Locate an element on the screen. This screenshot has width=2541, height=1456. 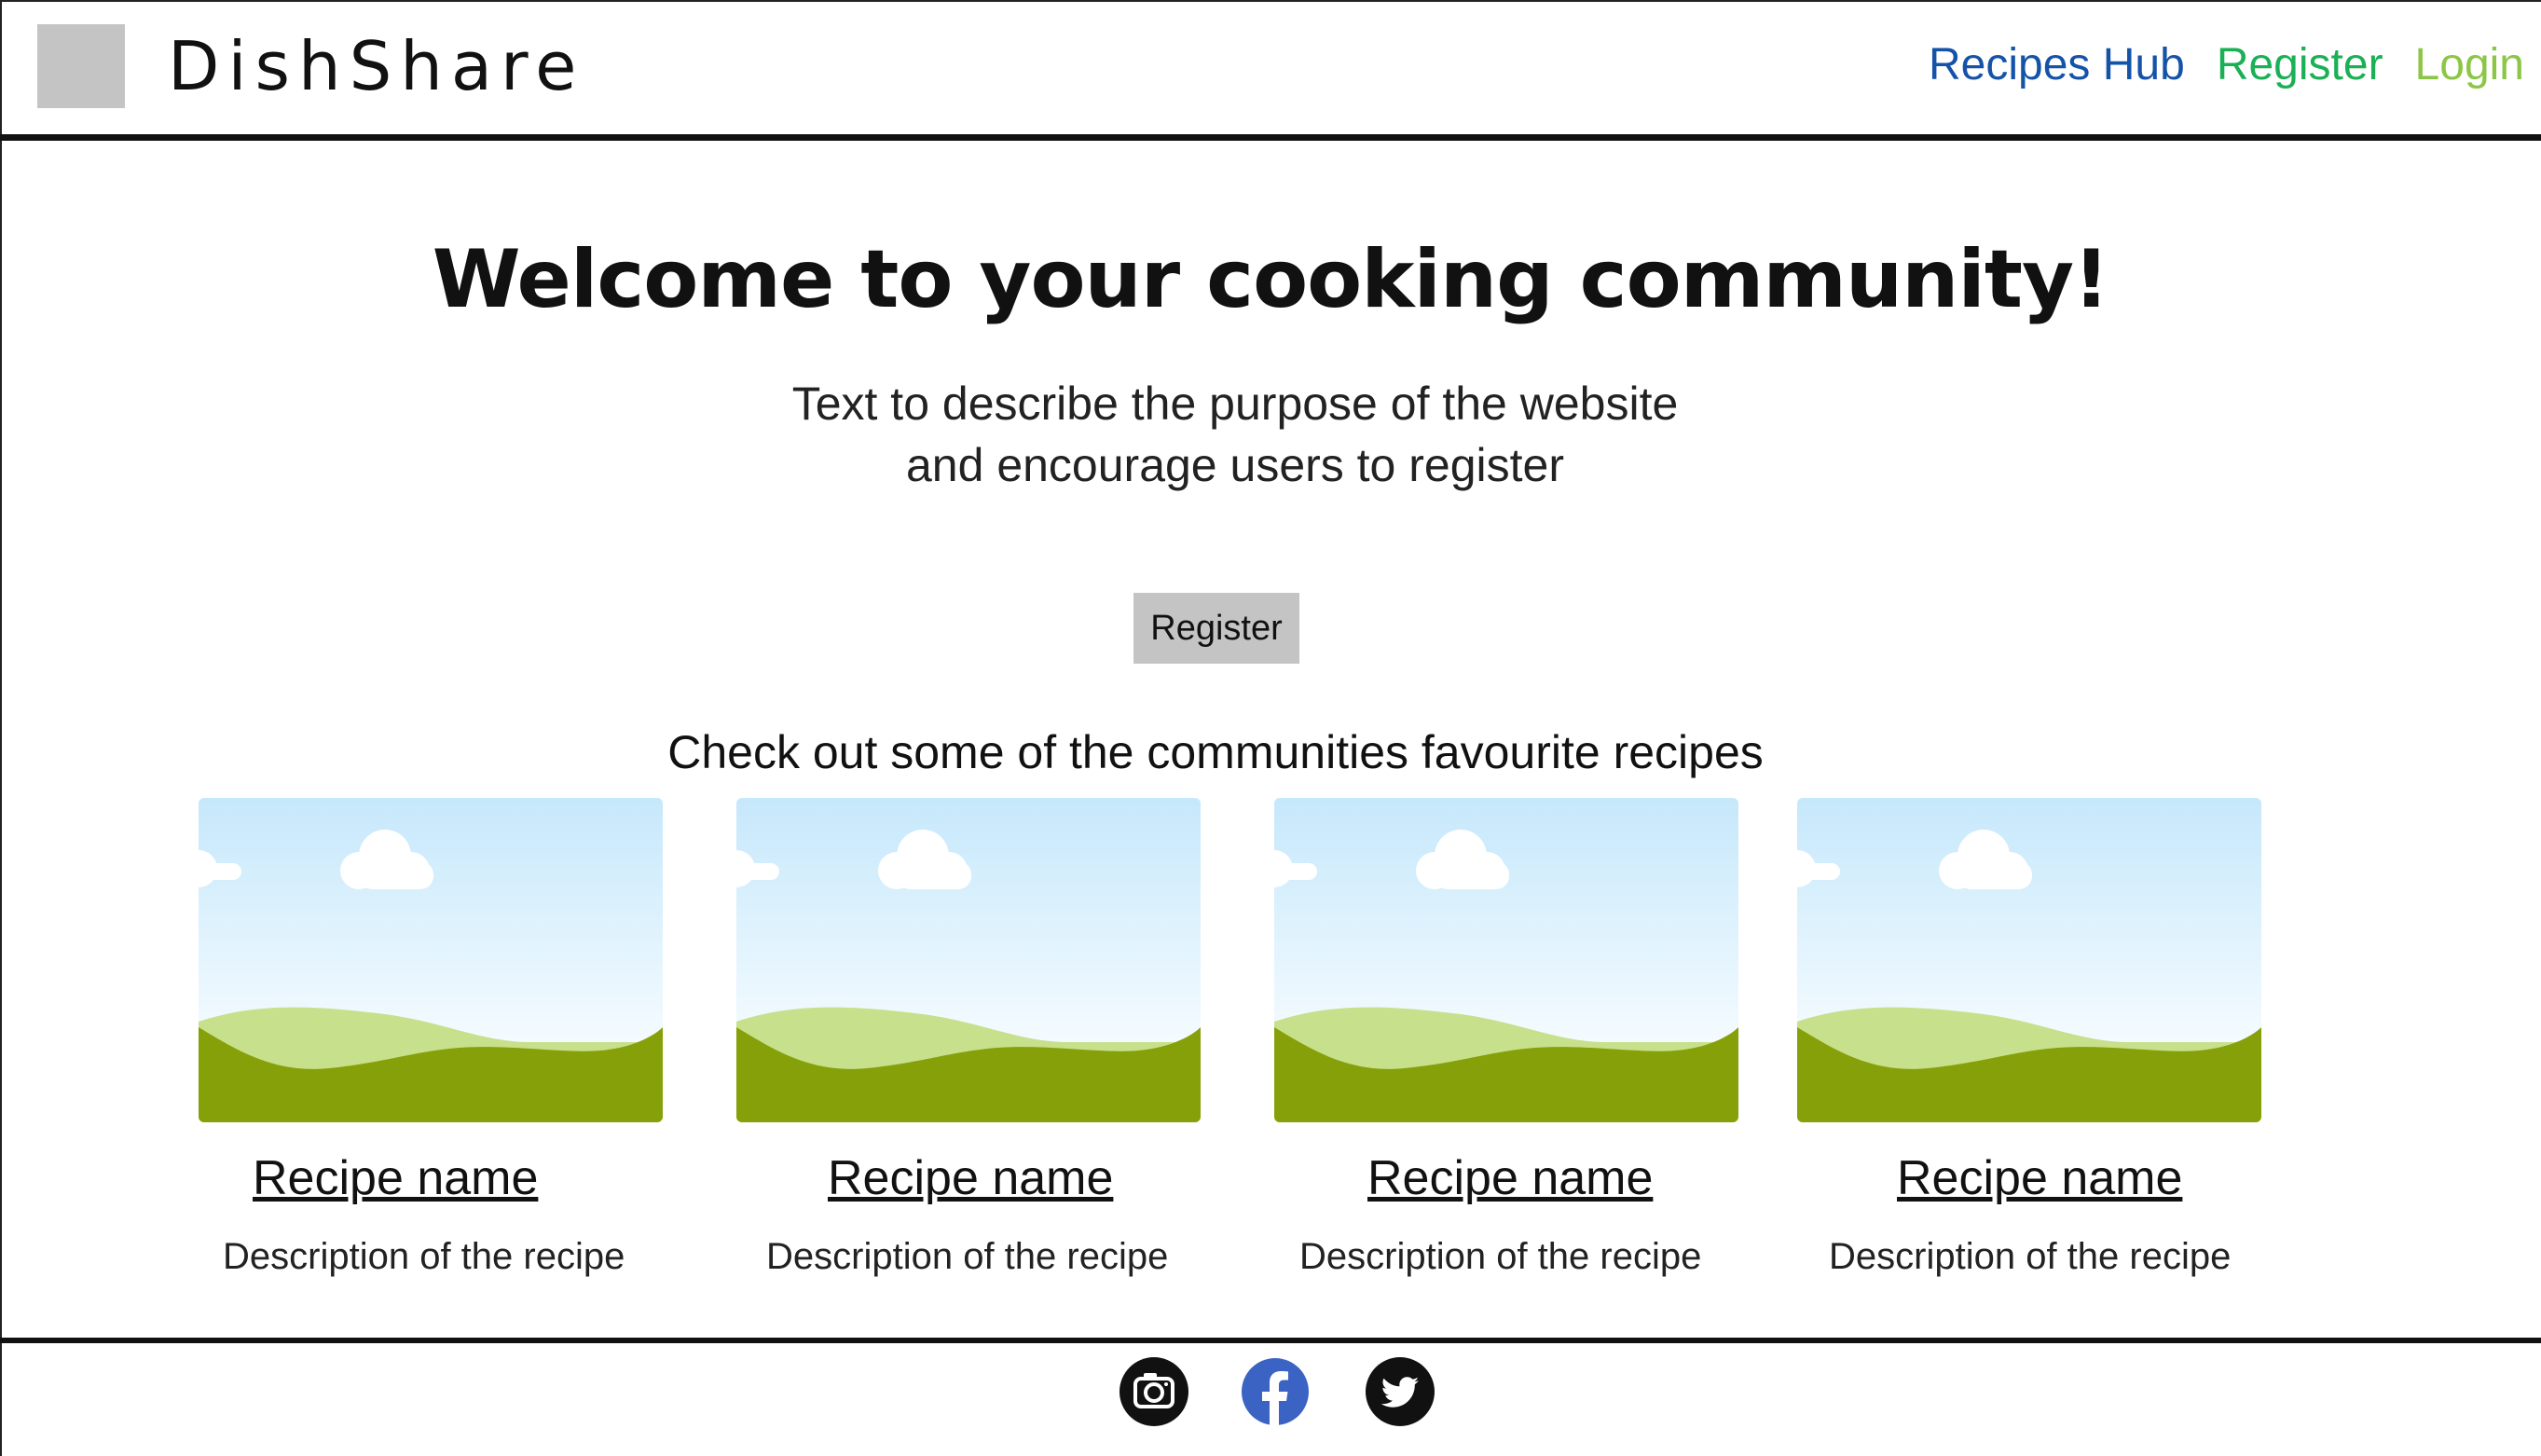
nav-recipes-hub: Recipes Hub is located at coordinates (2057, 65).